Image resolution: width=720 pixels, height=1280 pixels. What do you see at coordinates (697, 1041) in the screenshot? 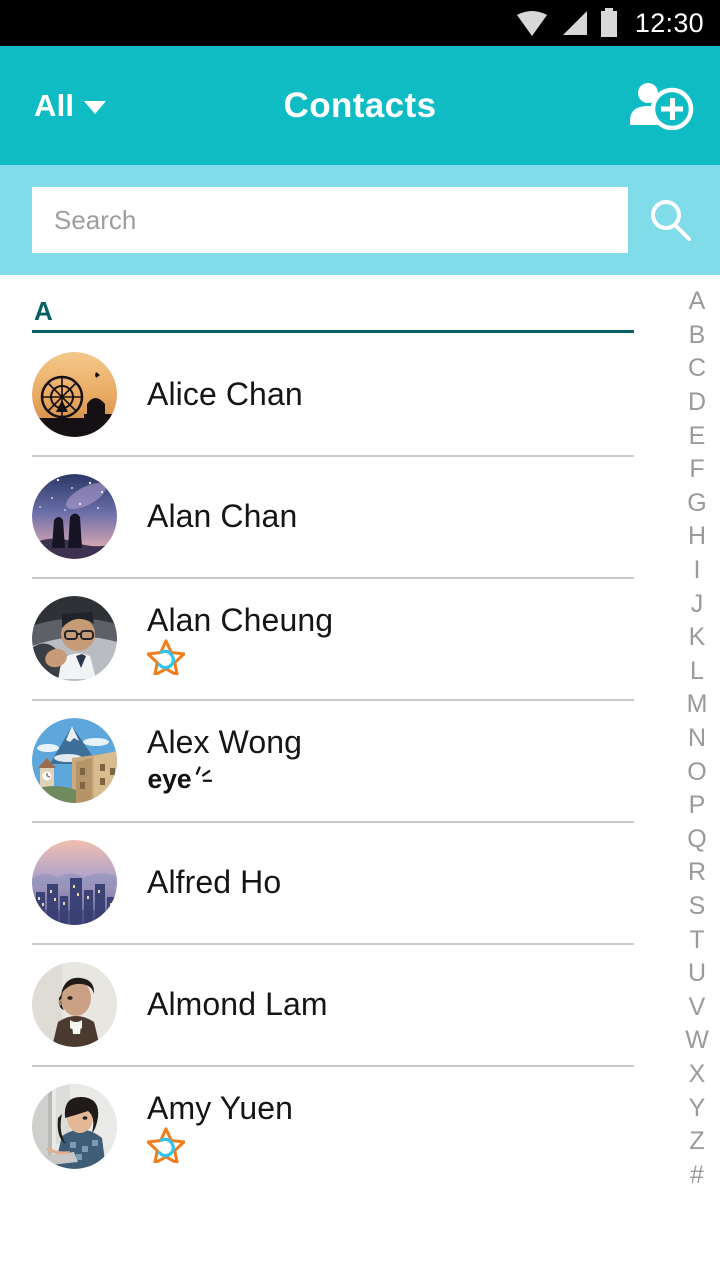
I see `alpha-index-letter: W` at bounding box center [697, 1041].